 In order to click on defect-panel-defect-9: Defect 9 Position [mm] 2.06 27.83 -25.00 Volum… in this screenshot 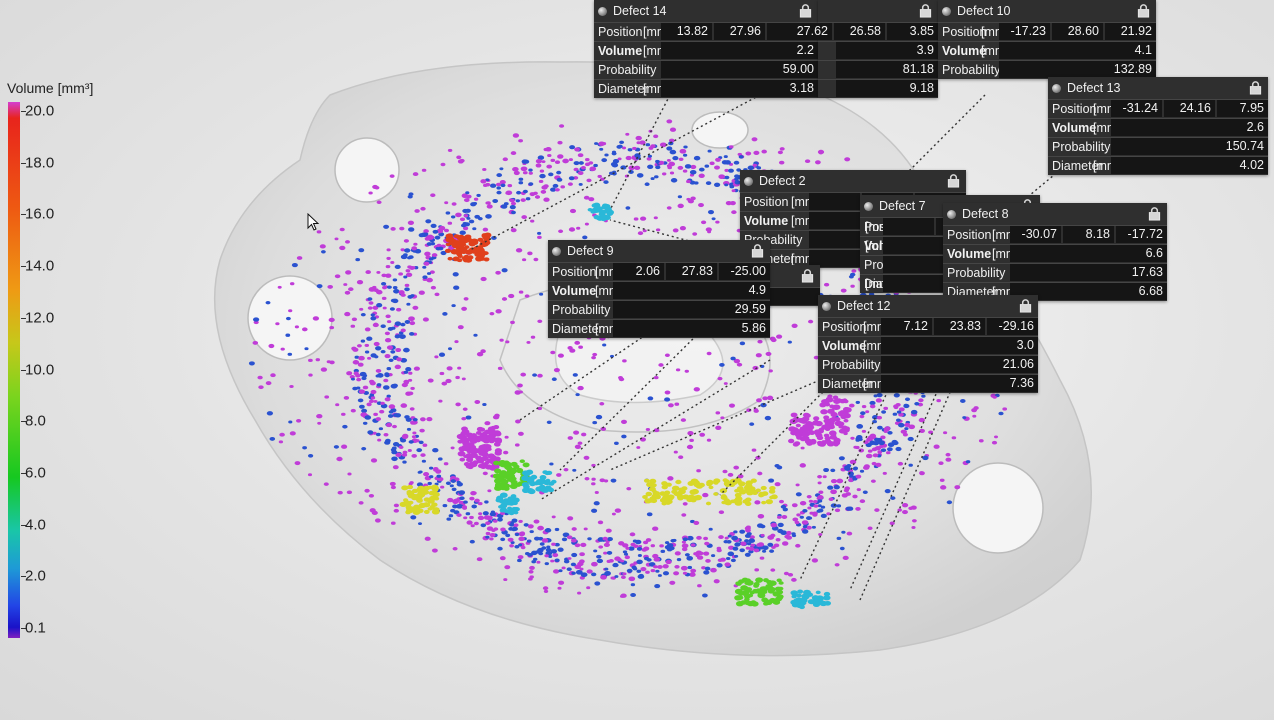, I will do `click(659, 289)`.